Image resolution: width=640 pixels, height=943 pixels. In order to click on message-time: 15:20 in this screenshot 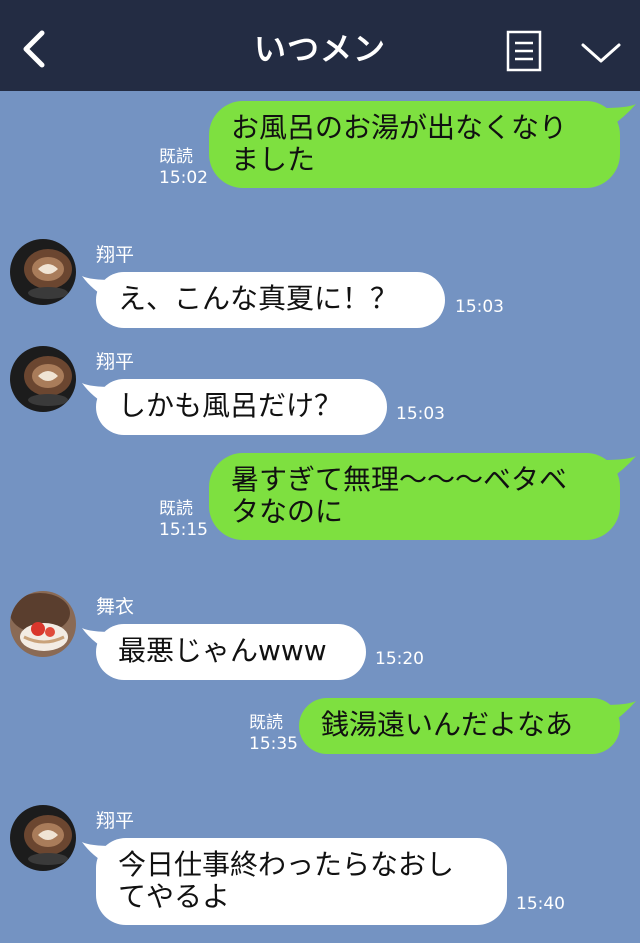, I will do `click(399, 659)`.